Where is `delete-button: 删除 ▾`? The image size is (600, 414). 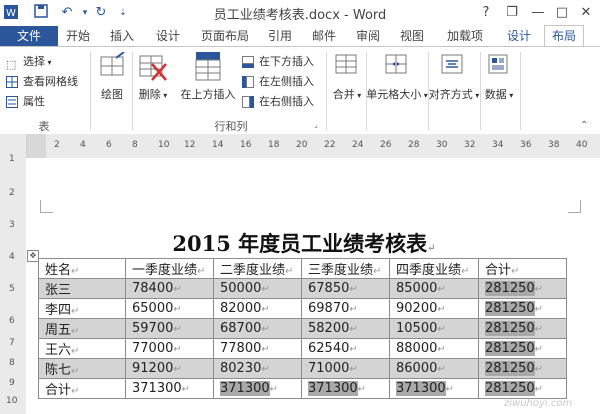 delete-button: 删除 ▾ is located at coordinates (153, 94).